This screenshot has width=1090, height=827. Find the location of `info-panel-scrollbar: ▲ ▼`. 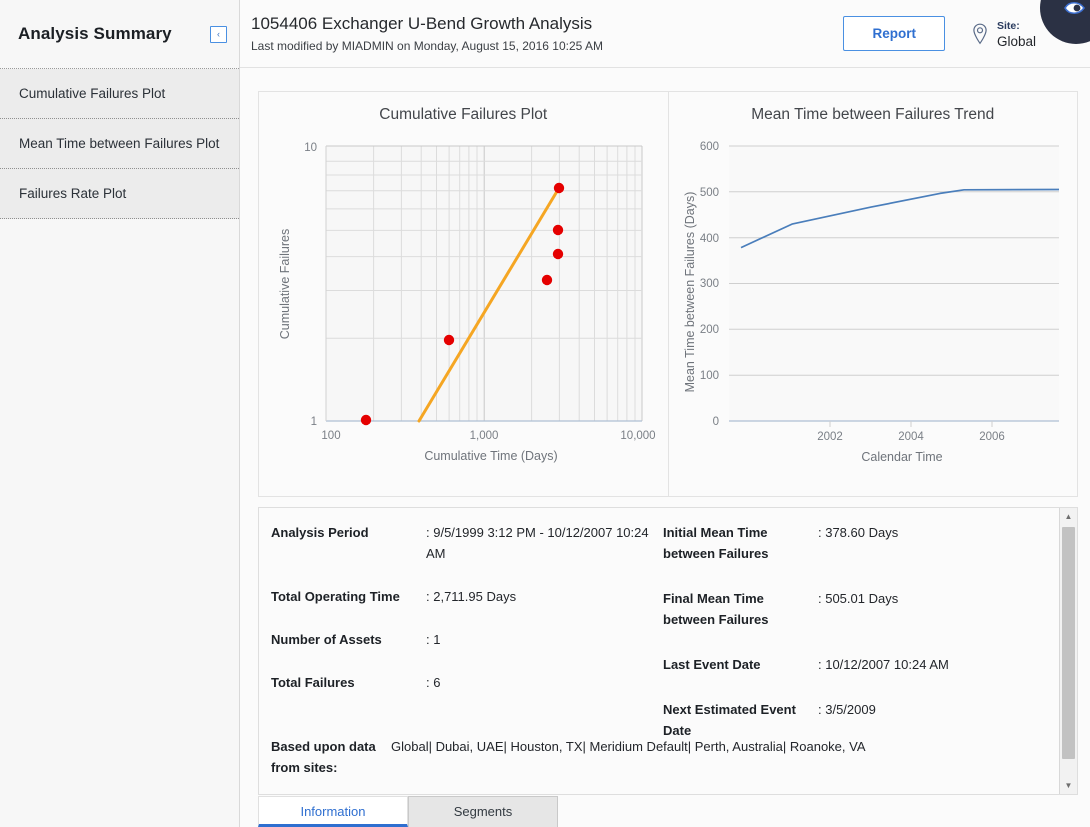

info-panel-scrollbar: ▲ ▼ is located at coordinates (1068, 651).